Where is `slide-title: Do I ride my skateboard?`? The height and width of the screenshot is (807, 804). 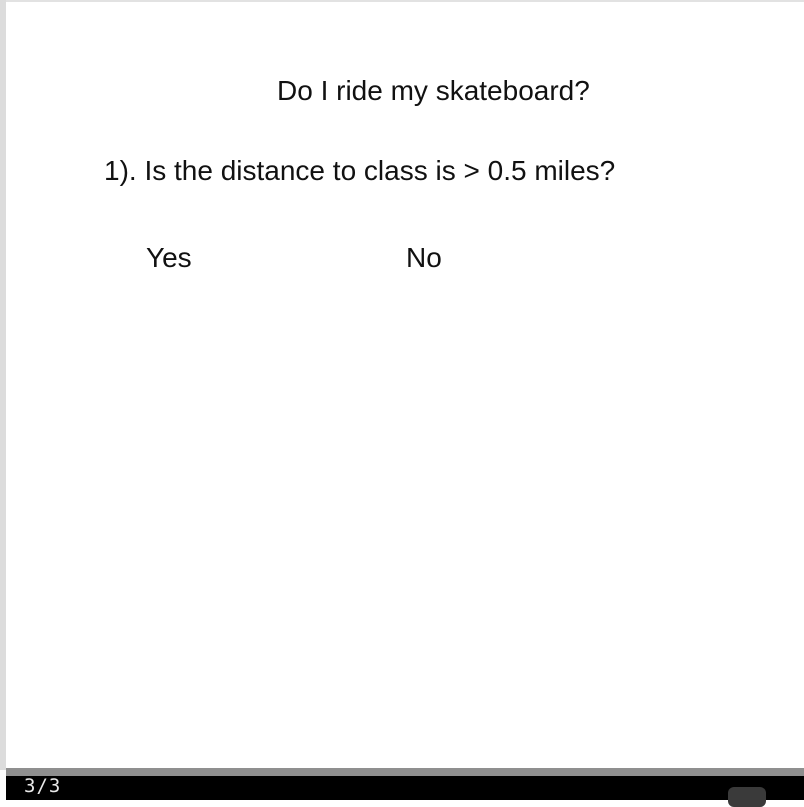 slide-title: Do I ride my skateboard? is located at coordinates (433, 90).